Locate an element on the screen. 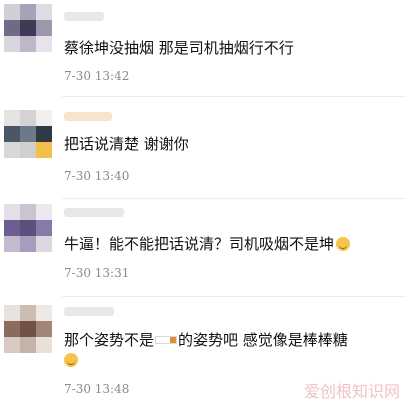 The image size is (406, 408). cigarette-icon is located at coordinates (166, 340).